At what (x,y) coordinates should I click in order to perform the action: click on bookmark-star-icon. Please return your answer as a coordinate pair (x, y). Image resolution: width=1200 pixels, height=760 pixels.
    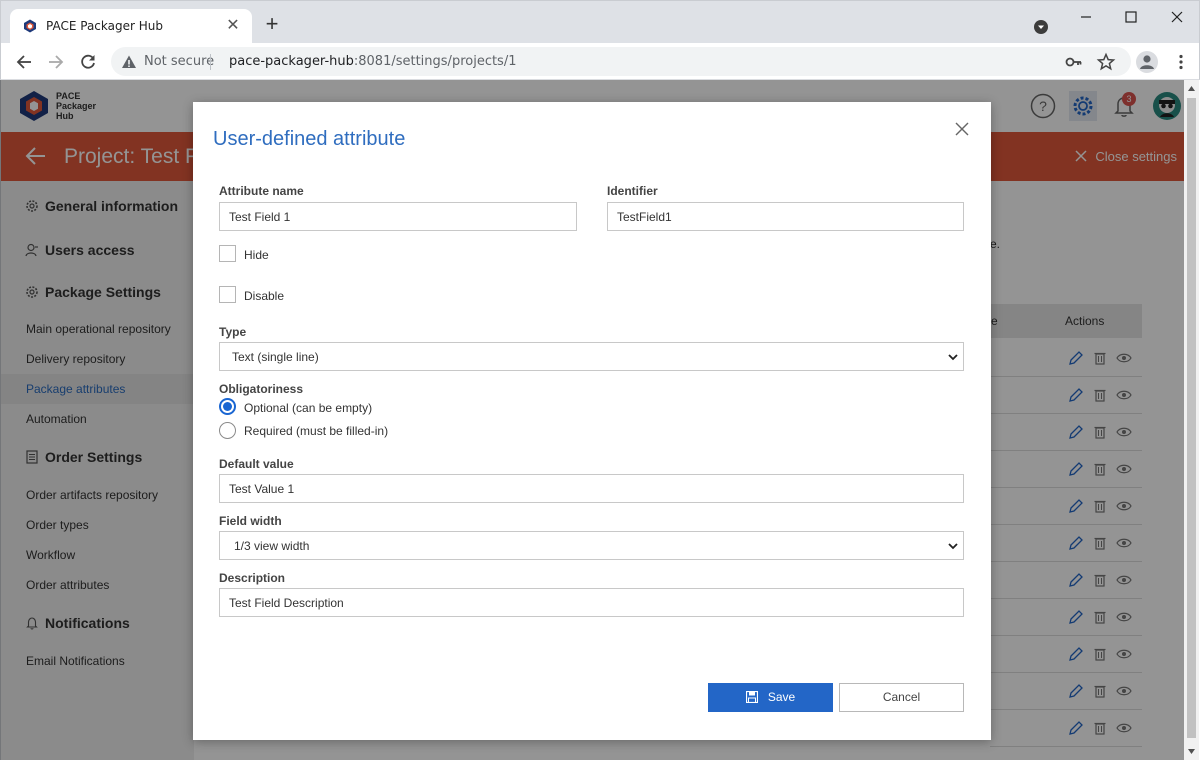
    Looking at the image, I should click on (1106, 62).